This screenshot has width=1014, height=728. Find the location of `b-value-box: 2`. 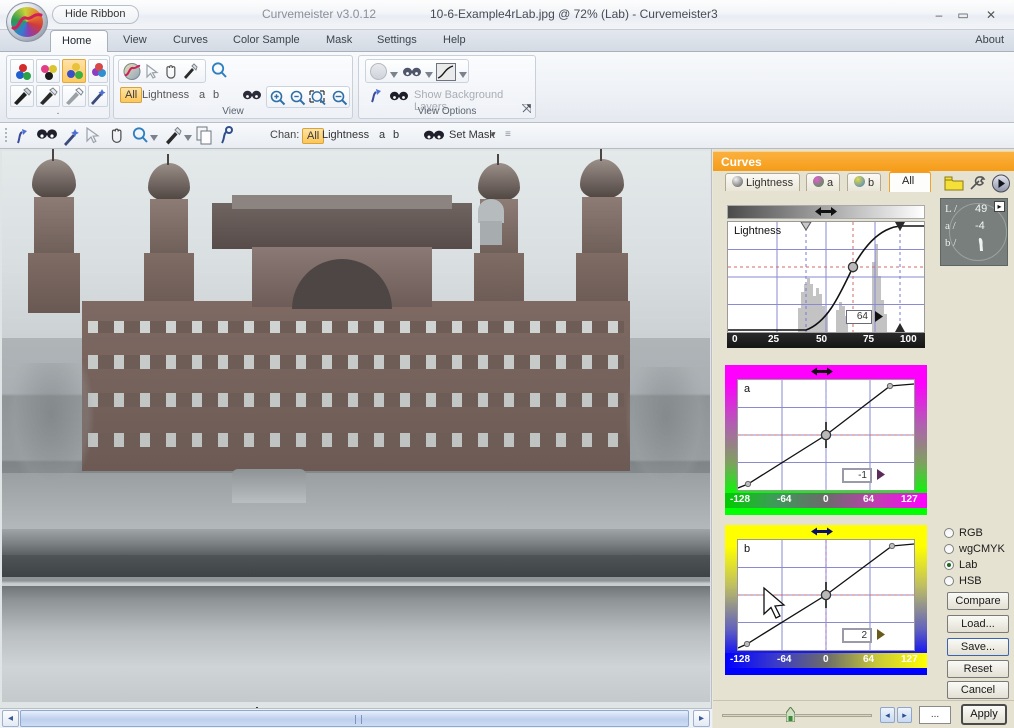

b-value-box: 2 is located at coordinates (857, 635).